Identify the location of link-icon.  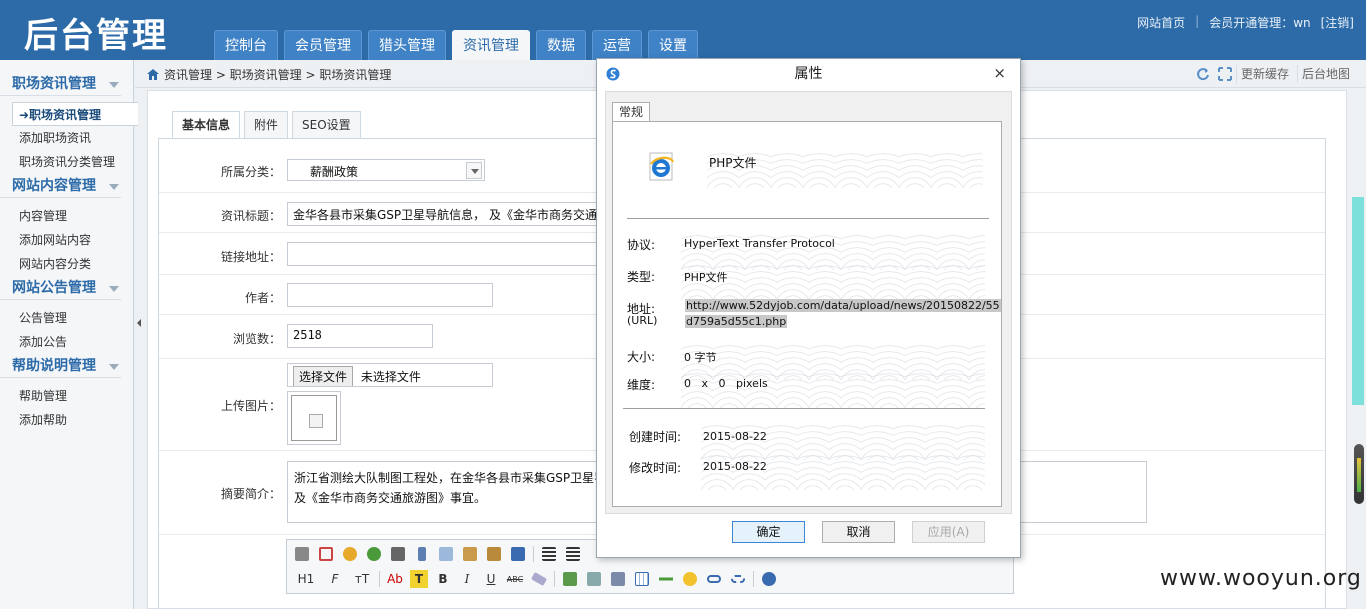
(714, 579).